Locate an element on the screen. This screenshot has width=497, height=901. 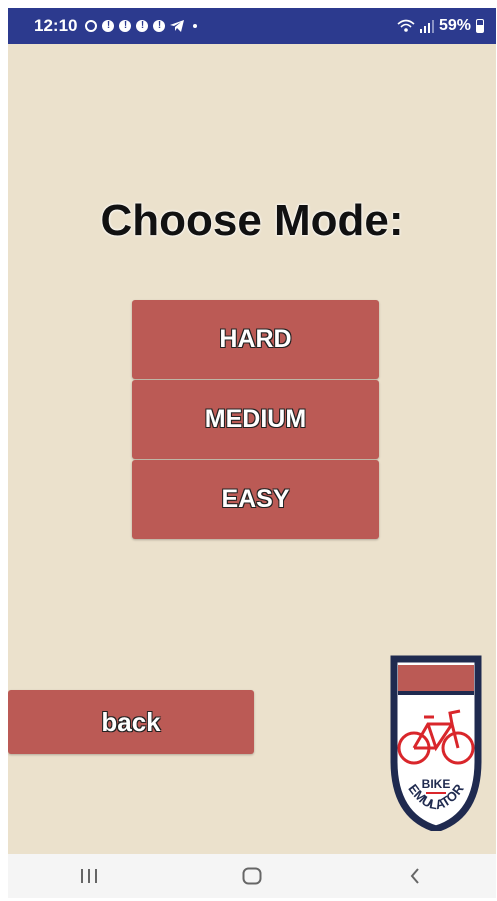
whatsapp-icon is located at coordinates (91, 26).